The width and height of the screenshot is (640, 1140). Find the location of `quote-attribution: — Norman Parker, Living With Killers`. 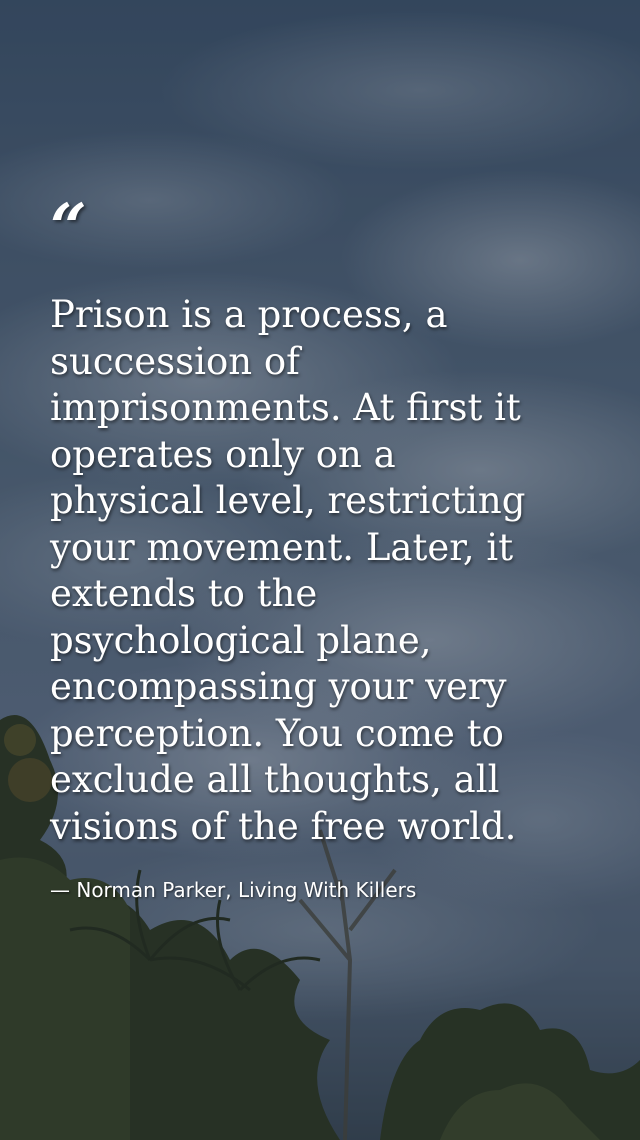

quote-attribution: — Norman Parker, Living With Killers is located at coordinates (233, 890).